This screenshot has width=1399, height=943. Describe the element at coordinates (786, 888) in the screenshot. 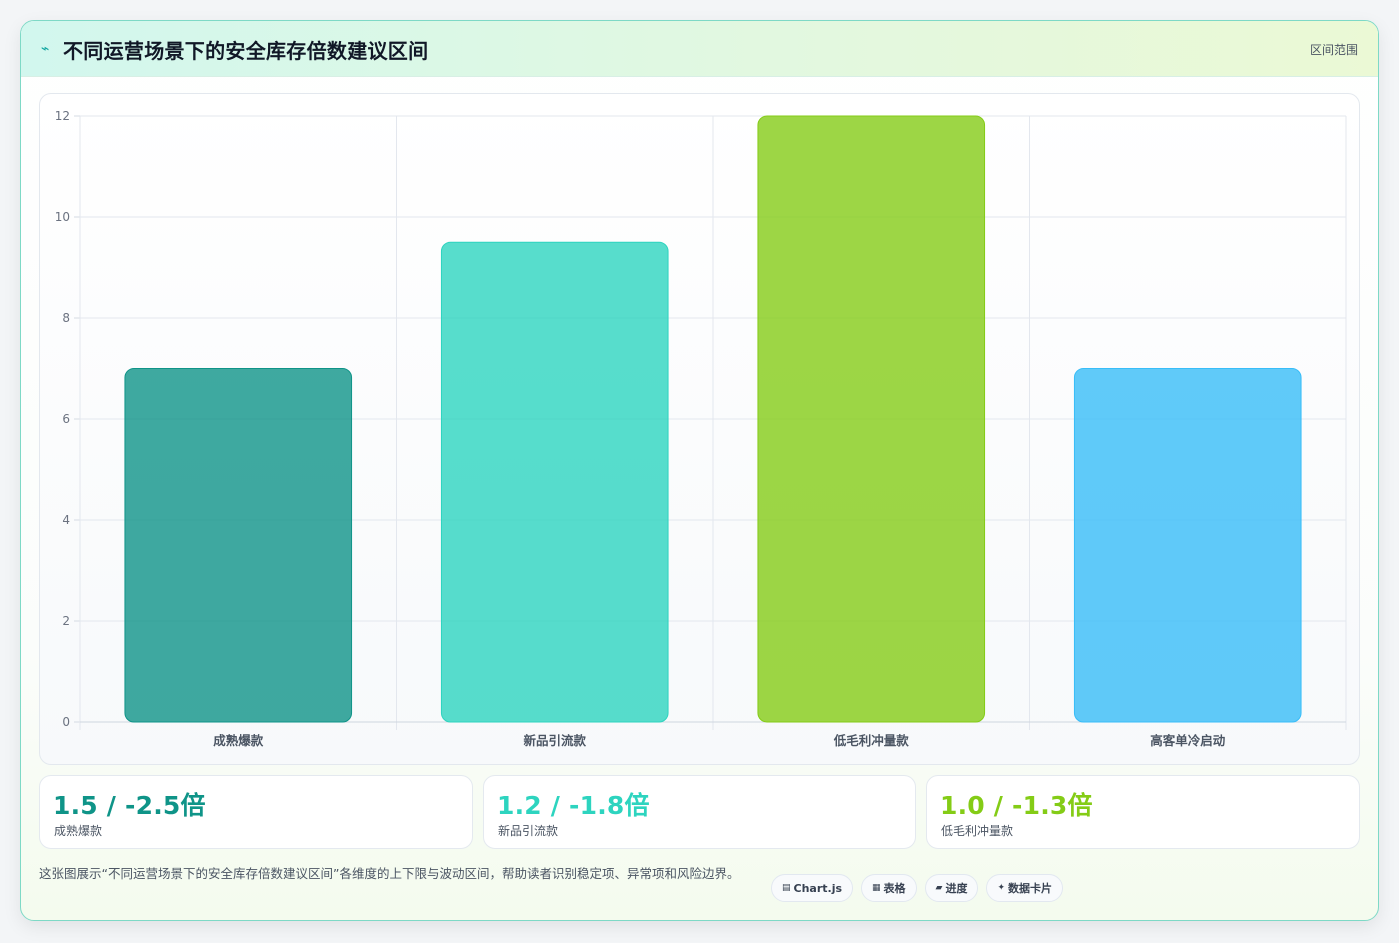

I see `chart-icon: ▤` at that location.